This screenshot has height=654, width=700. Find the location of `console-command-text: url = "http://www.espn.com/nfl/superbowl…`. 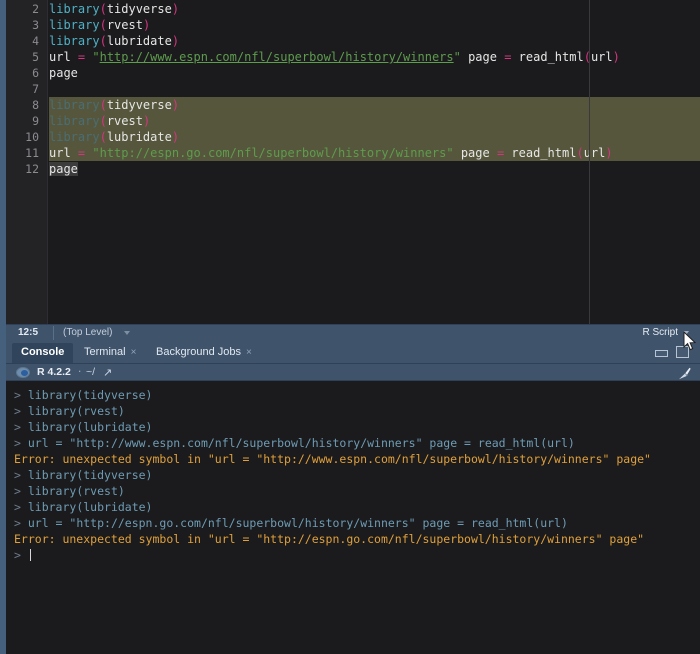

console-command-text: url = "http://www.espn.com/nfl/superbowl… is located at coordinates (301, 443).